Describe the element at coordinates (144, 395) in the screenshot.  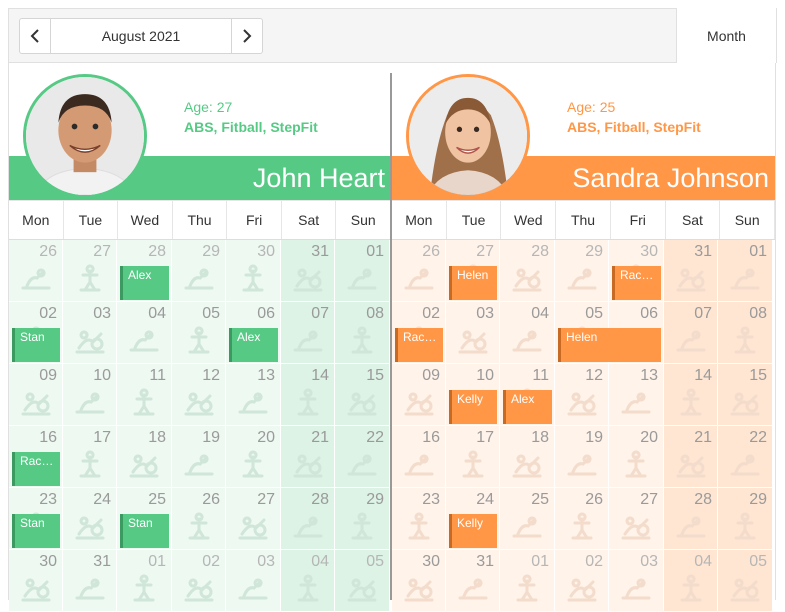
I see `day-cell: 11` at that location.